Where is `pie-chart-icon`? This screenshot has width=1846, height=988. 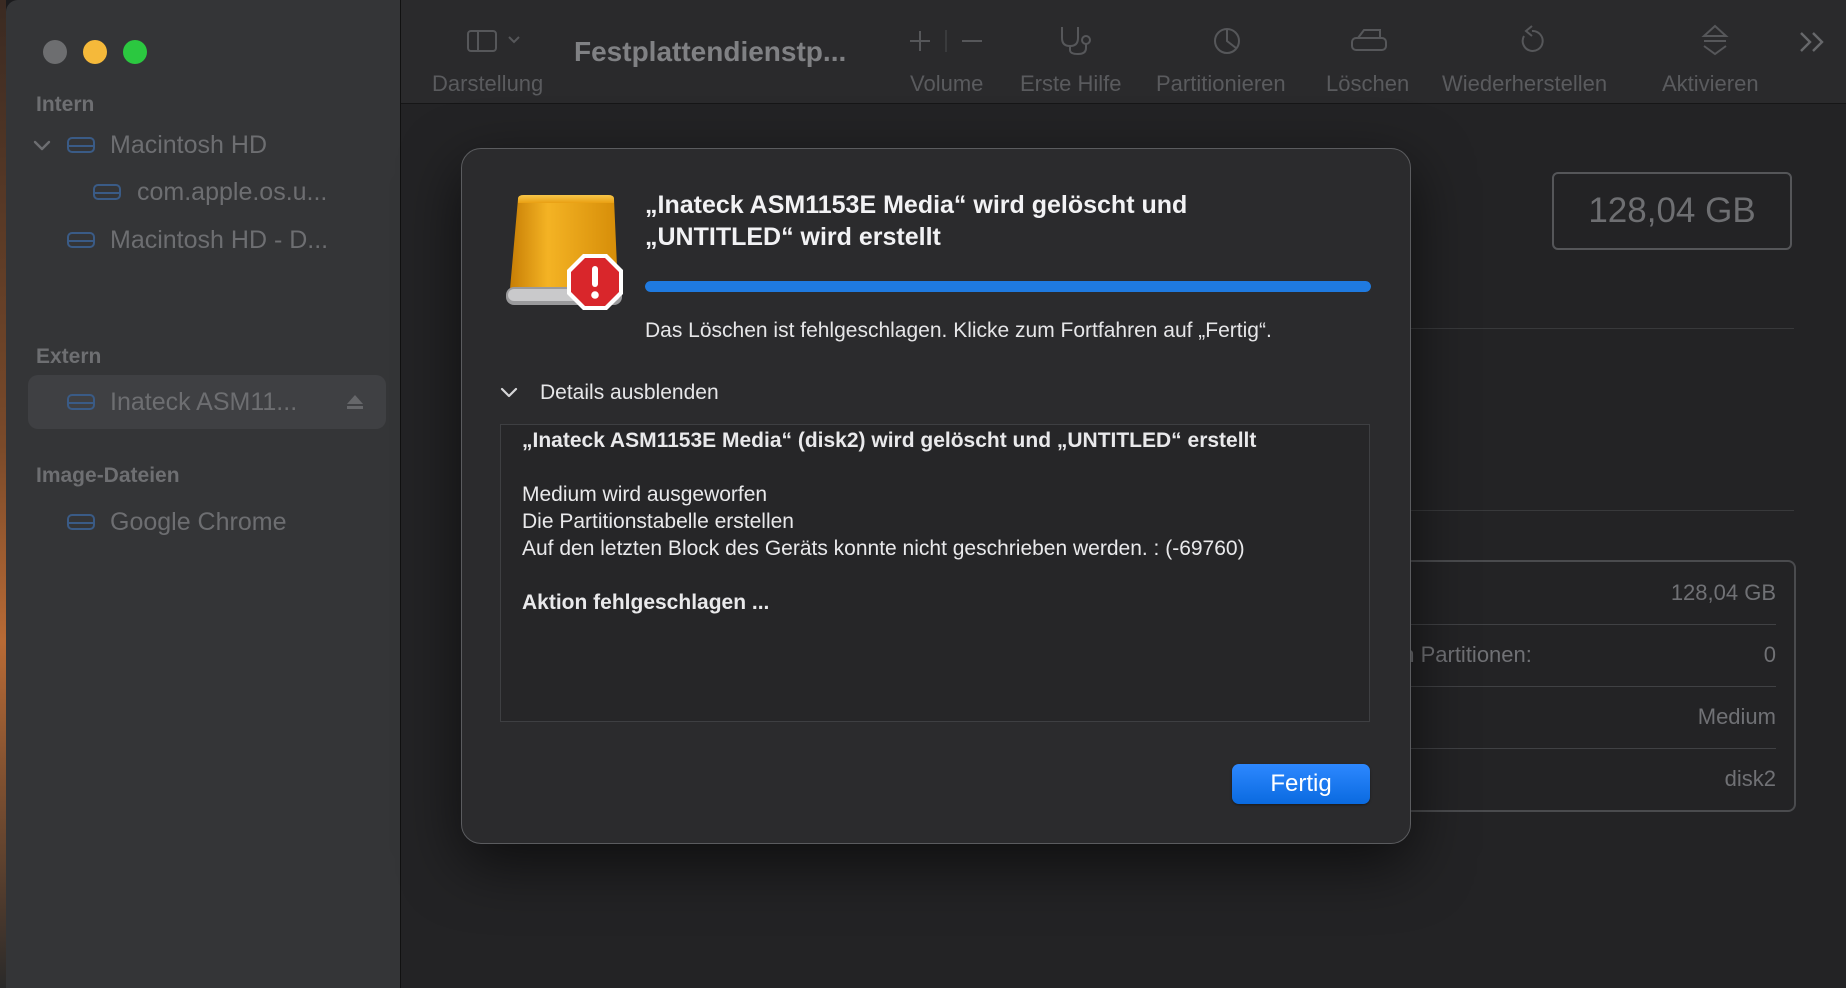
pie-chart-icon is located at coordinates (1227, 41).